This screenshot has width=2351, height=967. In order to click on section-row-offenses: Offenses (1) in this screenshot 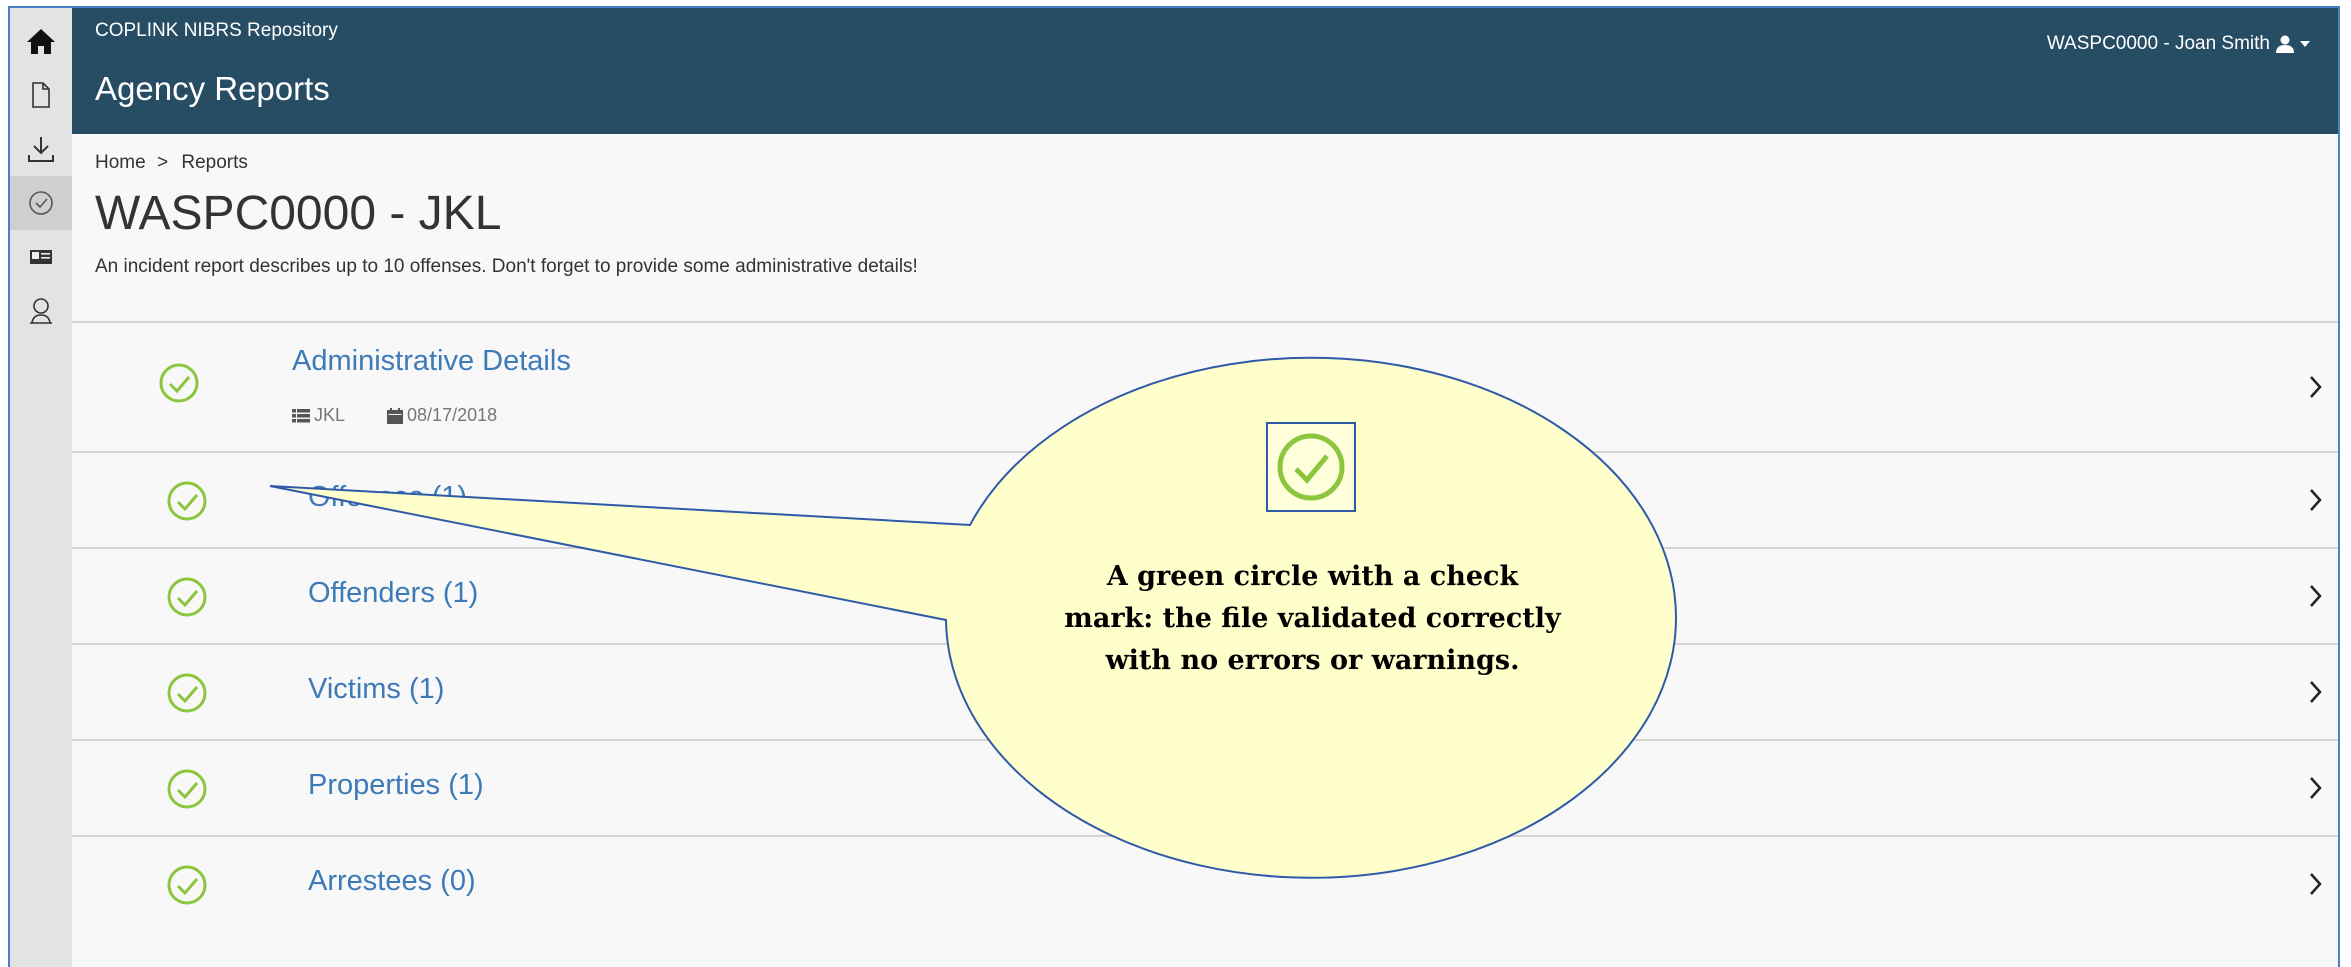, I will do `click(1205, 501)`.